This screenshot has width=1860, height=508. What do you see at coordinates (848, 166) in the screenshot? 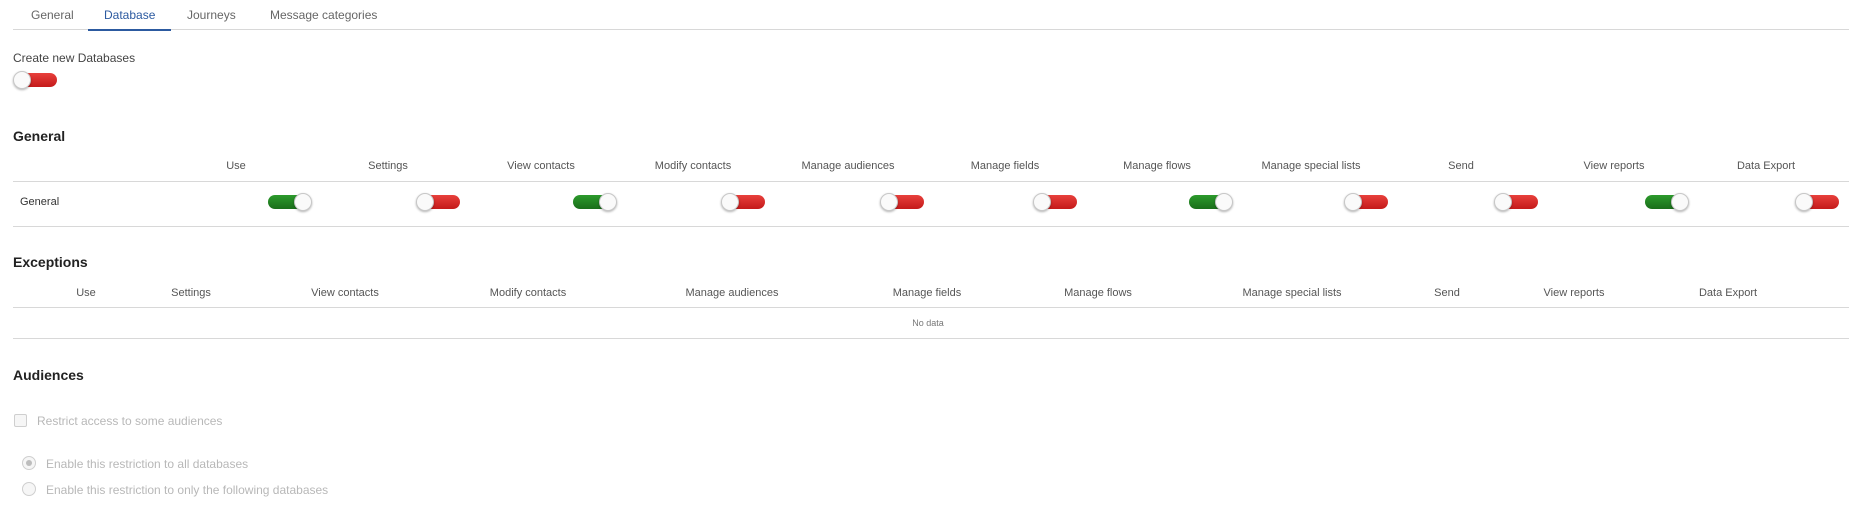
I see `general-col-header: Manage audiences` at bounding box center [848, 166].